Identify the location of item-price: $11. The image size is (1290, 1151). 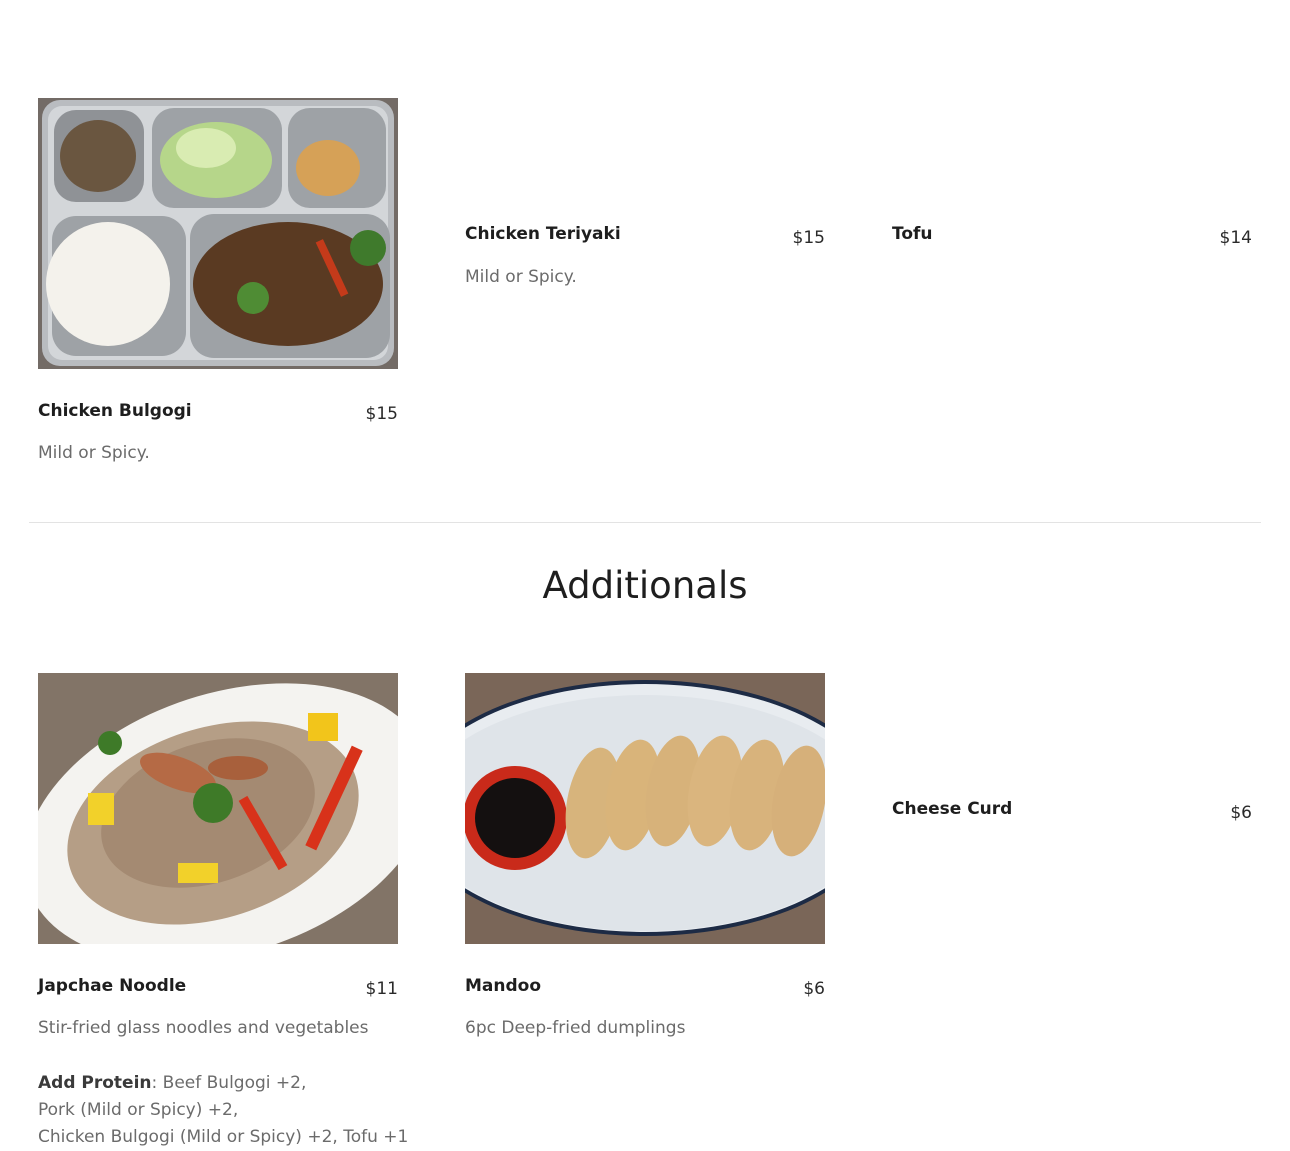
(381, 989).